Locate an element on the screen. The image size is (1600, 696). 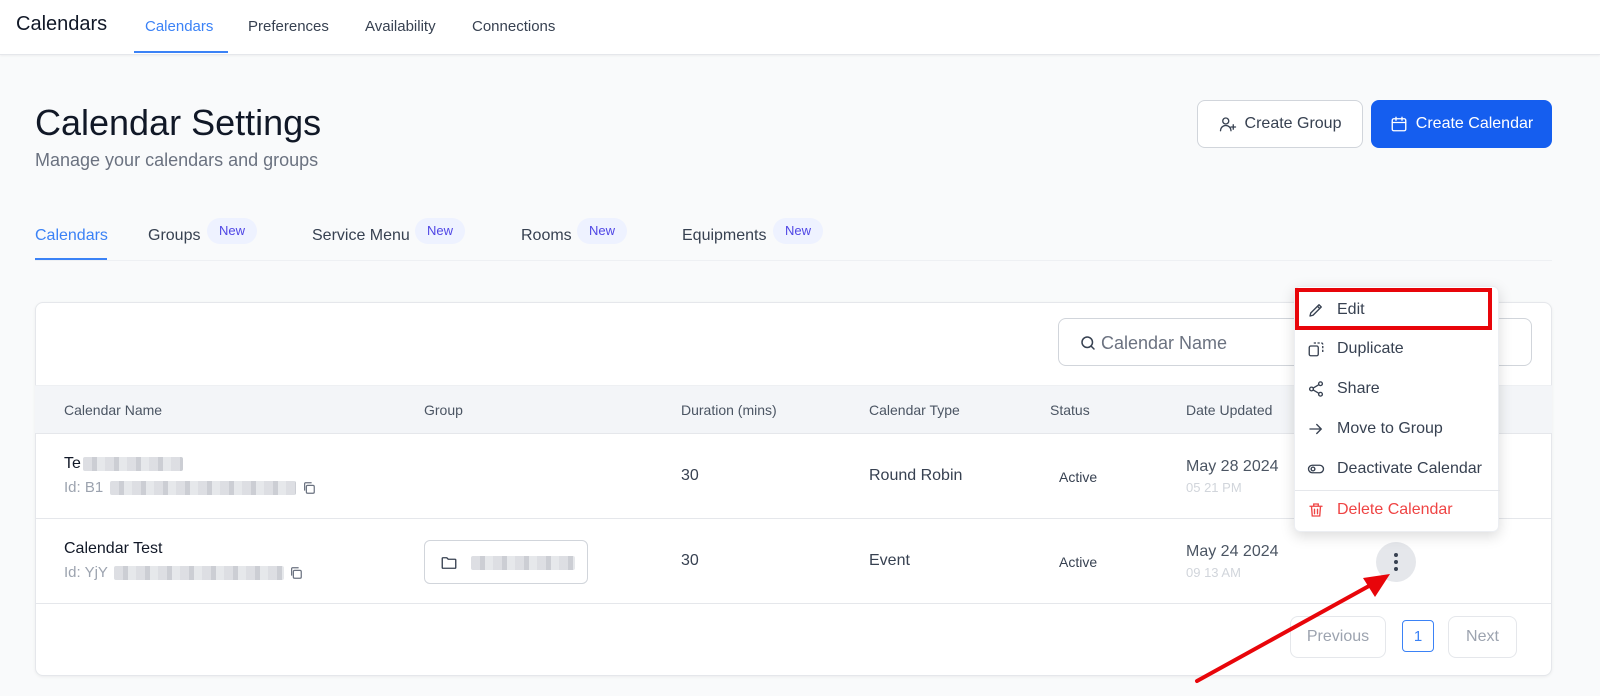
calendar-type: Round Robin is located at coordinates (916, 475).